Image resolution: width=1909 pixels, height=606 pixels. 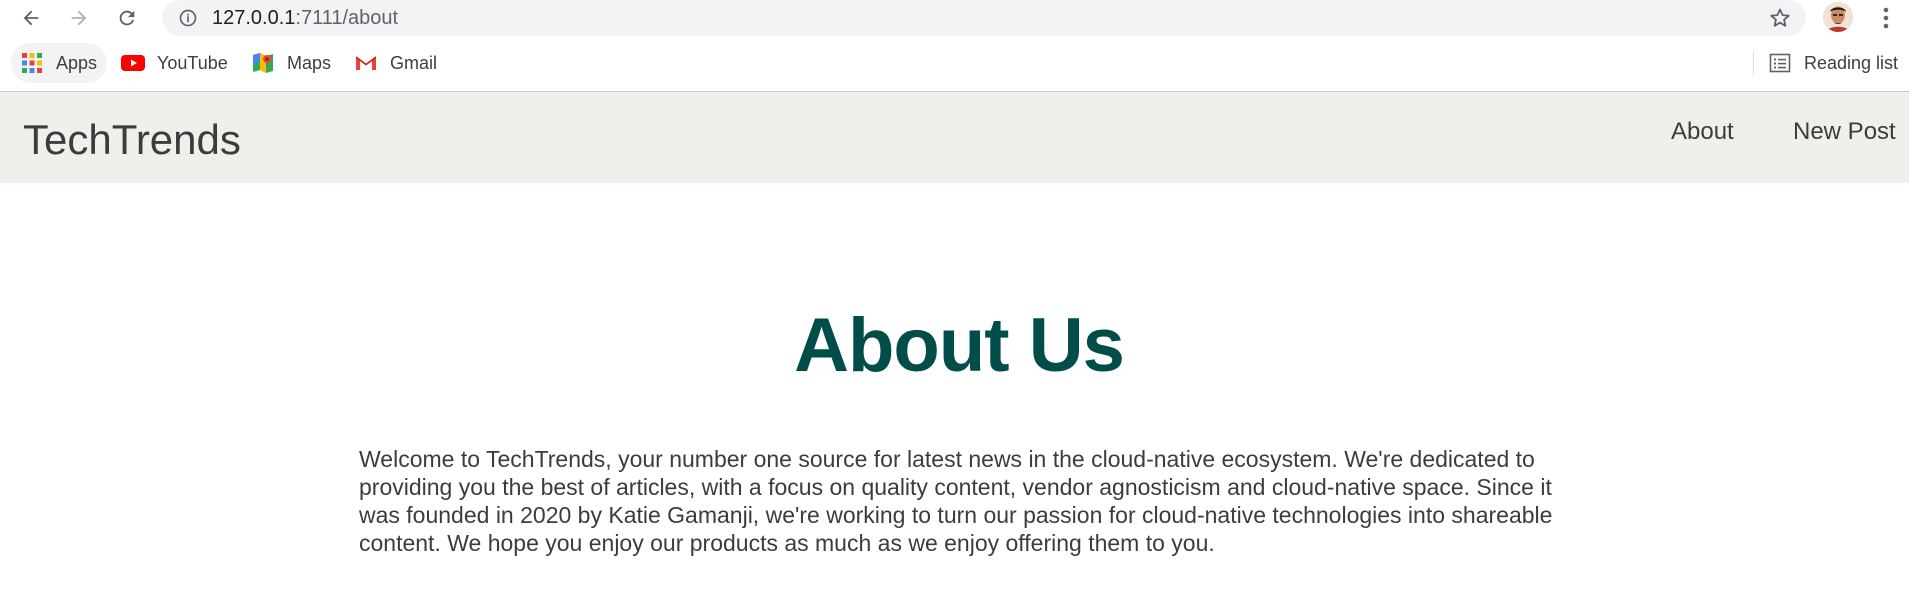 I want to click on bookmark-youtube: YouTube, so click(x=174, y=63).